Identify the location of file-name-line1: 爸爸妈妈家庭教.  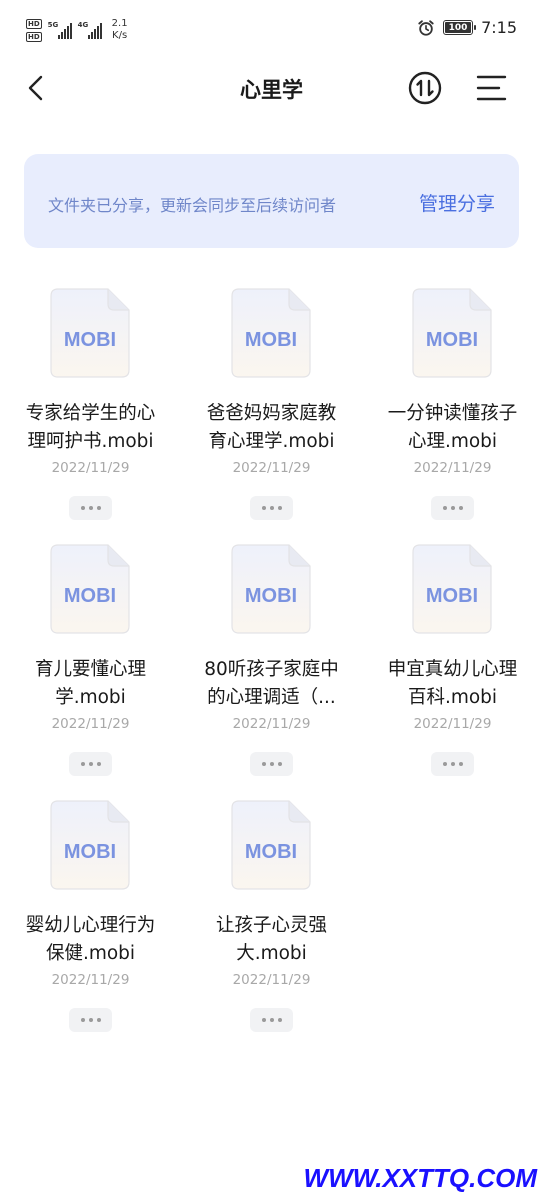
(271, 413).